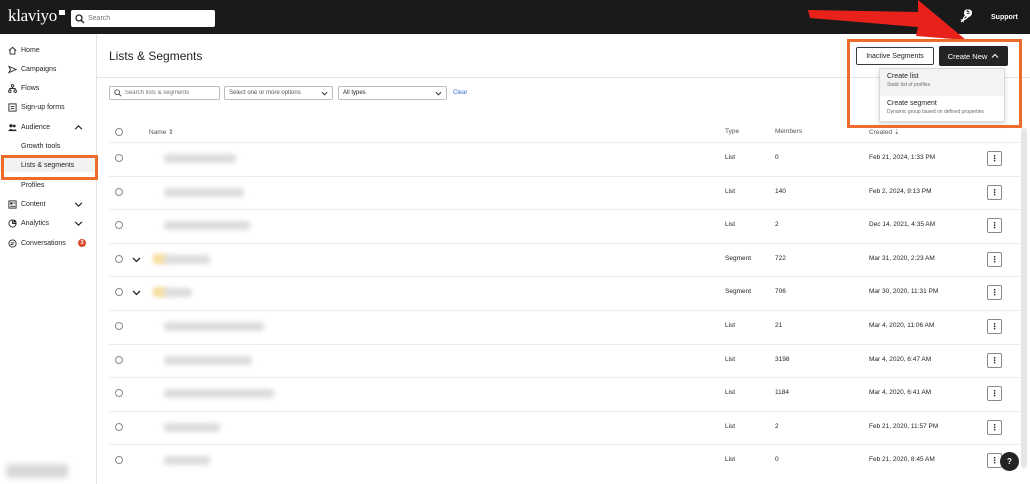 The image size is (1030, 484). What do you see at coordinates (12, 243) in the screenshot?
I see `chat-icon` at bounding box center [12, 243].